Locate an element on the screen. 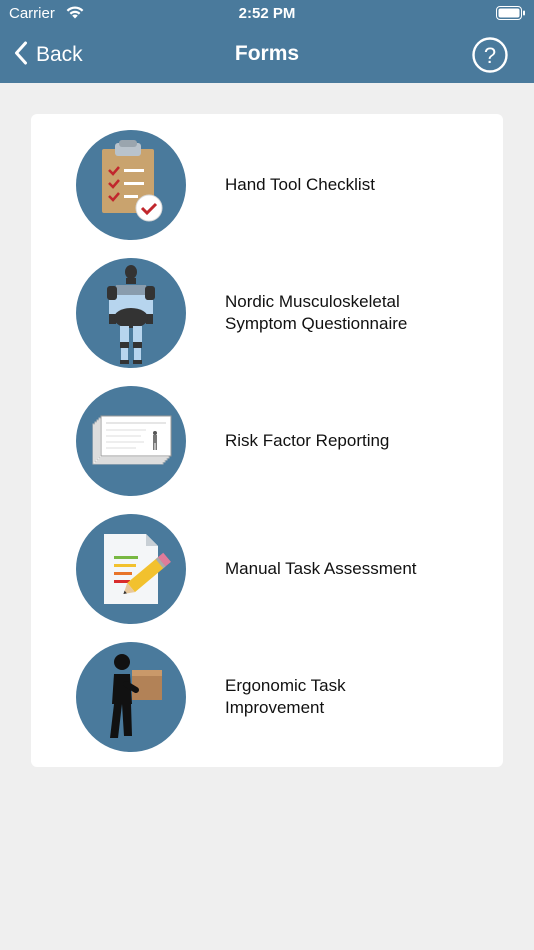  help-button: ? is located at coordinates (490, 55).